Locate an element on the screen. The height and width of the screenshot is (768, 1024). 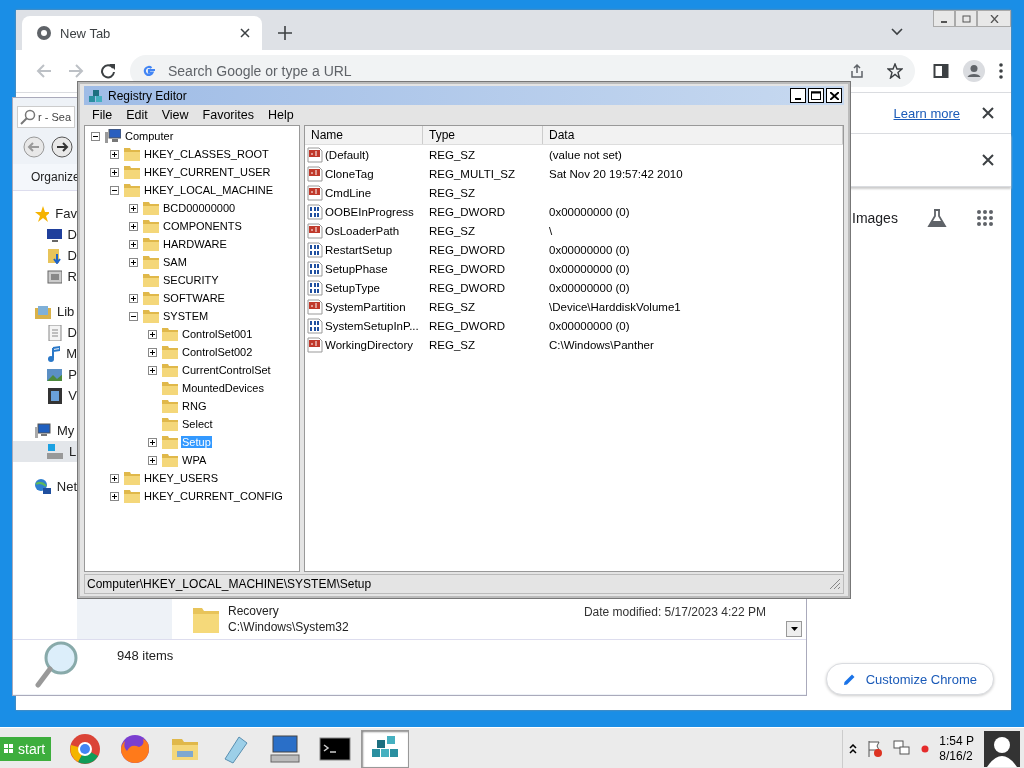
nav-pane-item: My is located at coordinates (45, 430).